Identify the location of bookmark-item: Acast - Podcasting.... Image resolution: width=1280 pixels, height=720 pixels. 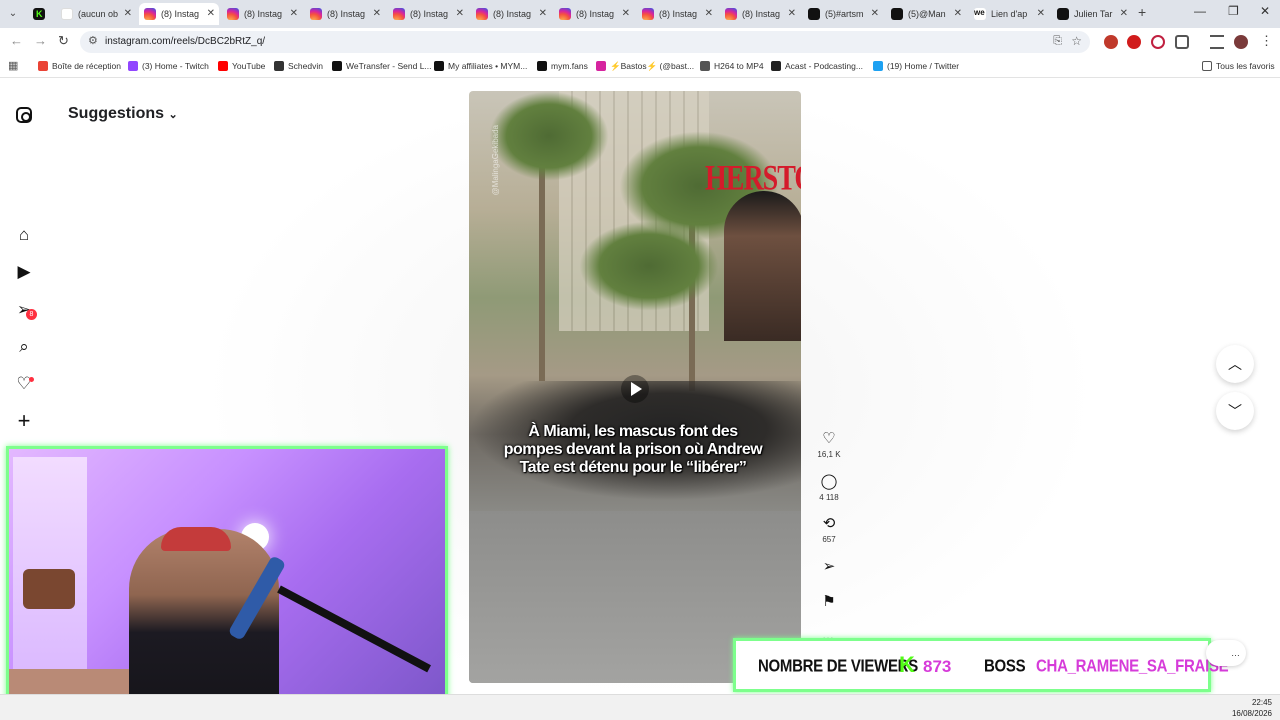
(817, 66).